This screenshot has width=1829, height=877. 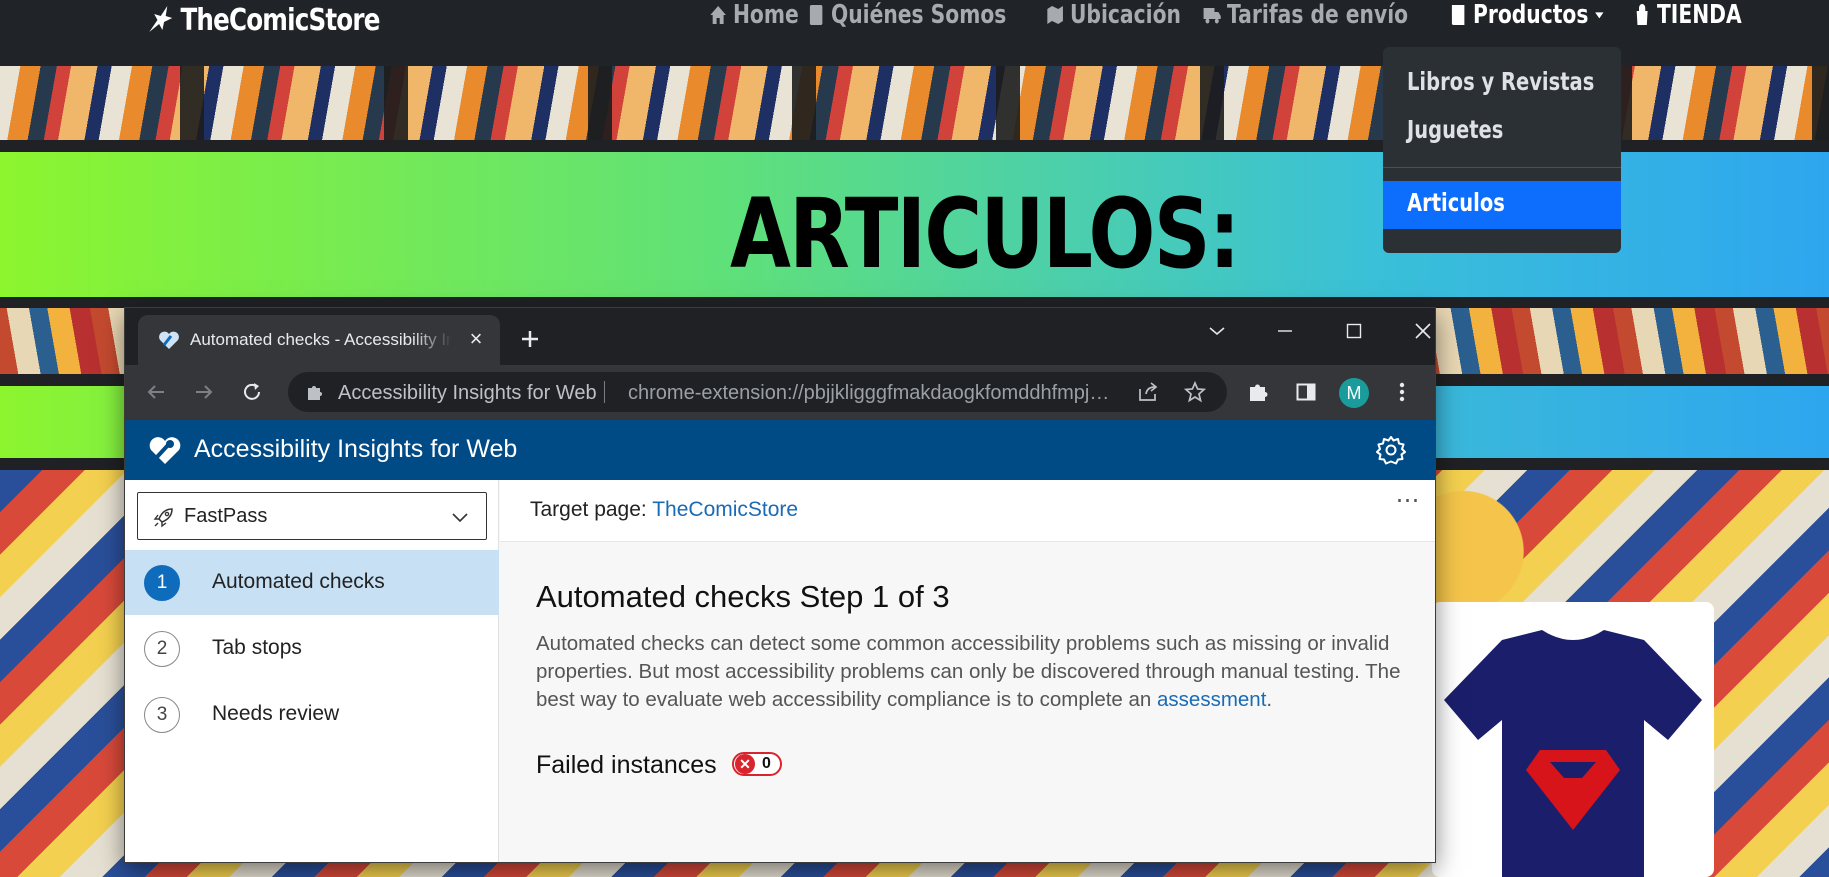 What do you see at coordinates (1055, 15) in the screenshot?
I see `map-icon` at bounding box center [1055, 15].